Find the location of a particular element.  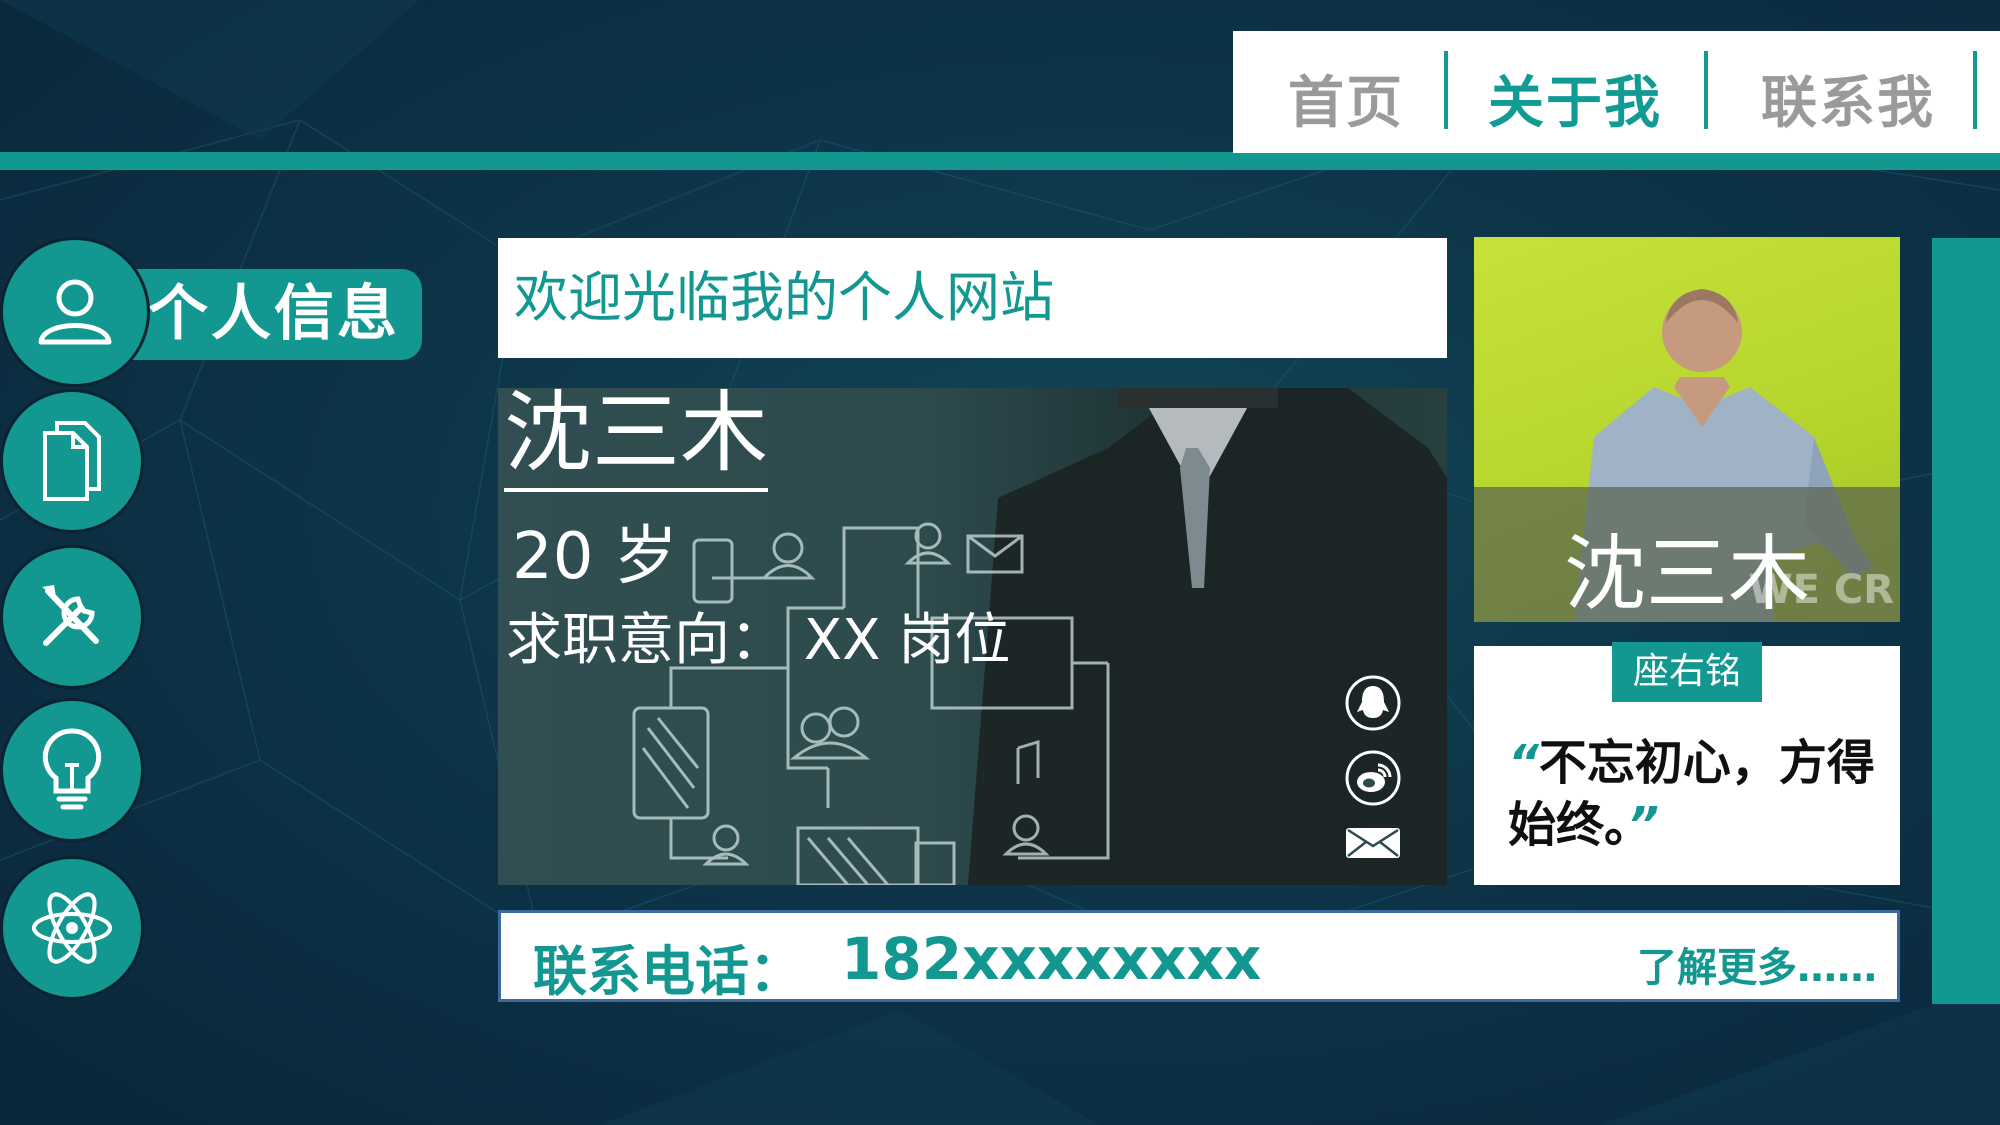

user-icon is located at coordinates (75, 312).